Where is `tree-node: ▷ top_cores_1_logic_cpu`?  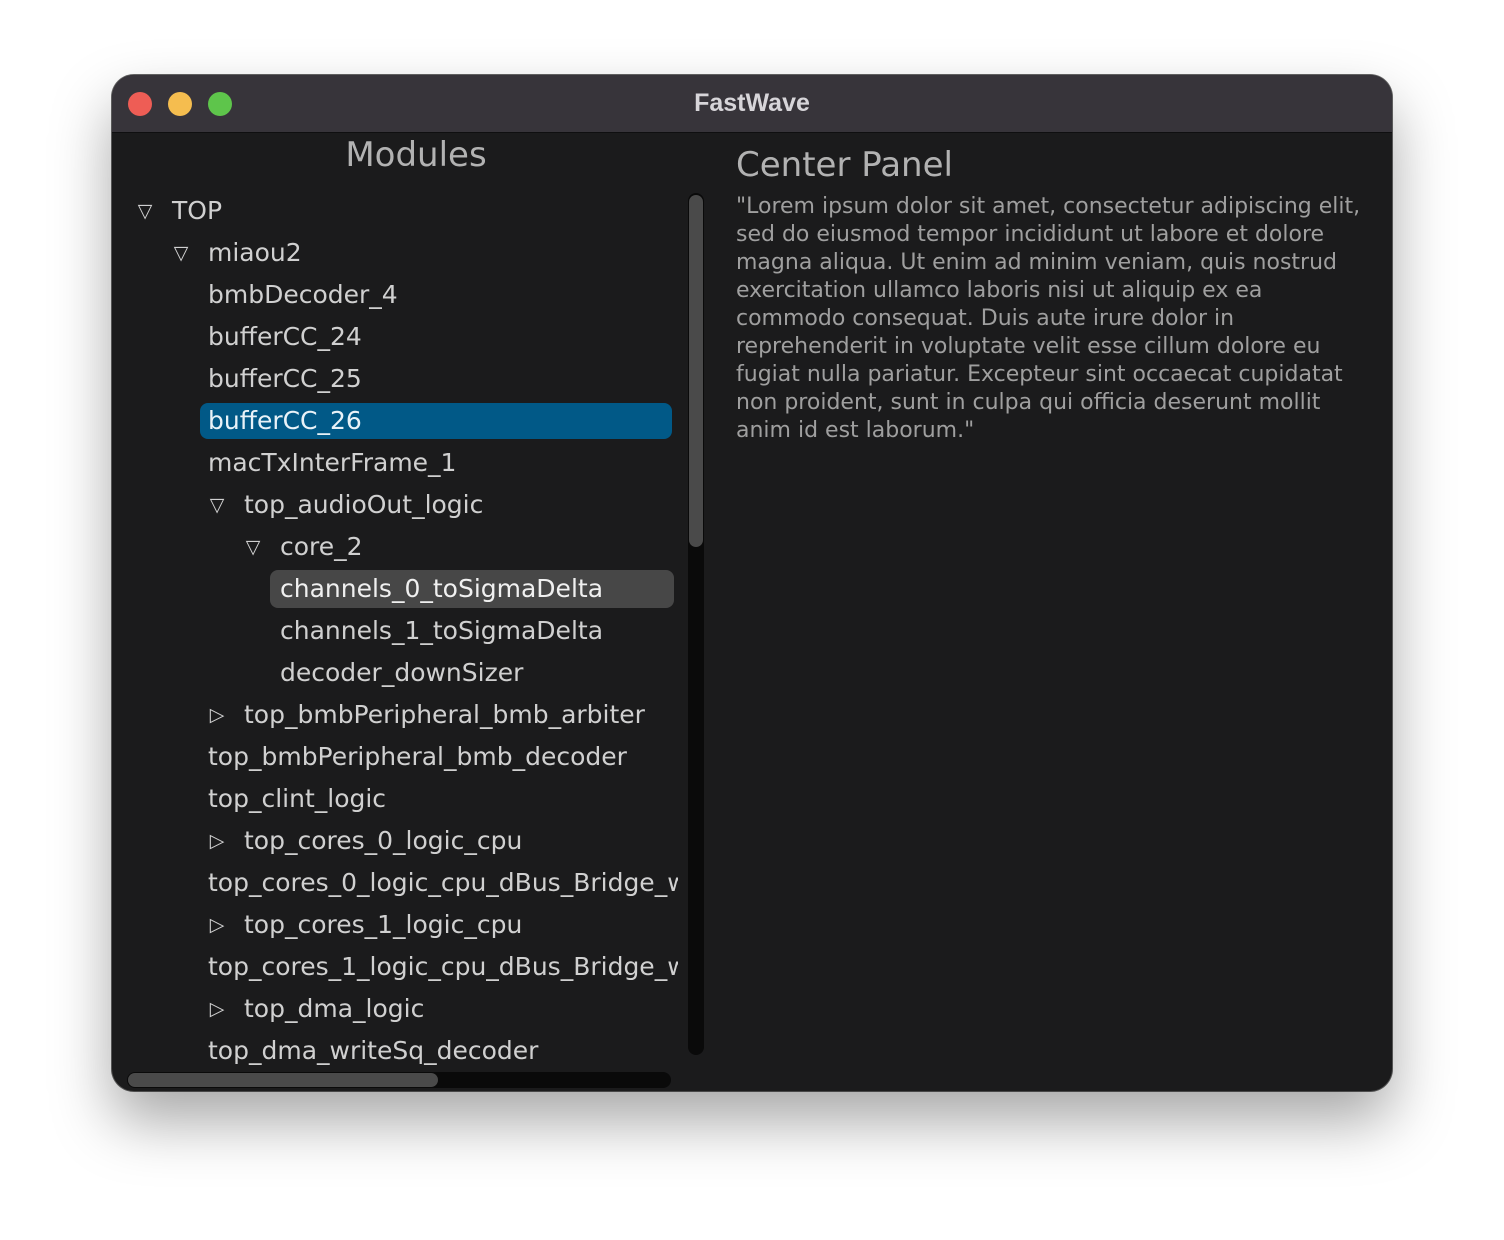
tree-node: ▷ top_cores_1_logic_cpu is located at coordinates (395, 925).